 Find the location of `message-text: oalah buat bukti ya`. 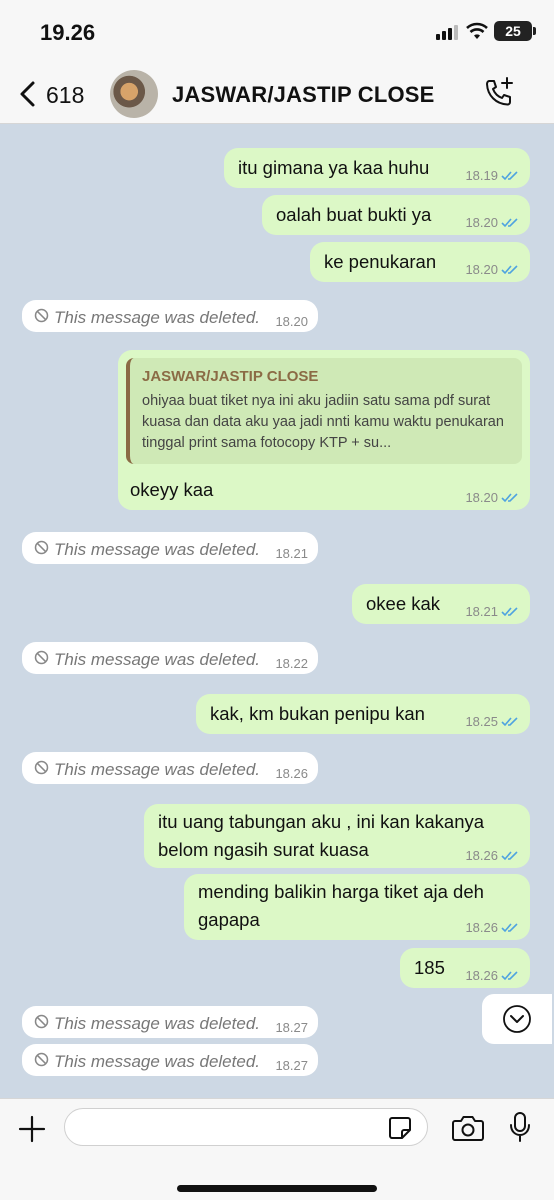

message-text: oalah buat bukti ya is located at coordinates (354, 214).